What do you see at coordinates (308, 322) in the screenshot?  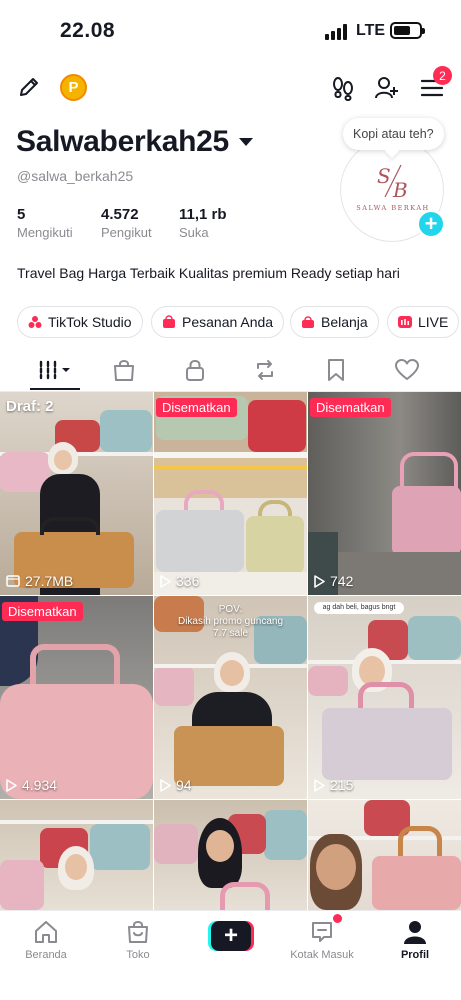 I see `bag-icon` at bounding box center [308, 322].